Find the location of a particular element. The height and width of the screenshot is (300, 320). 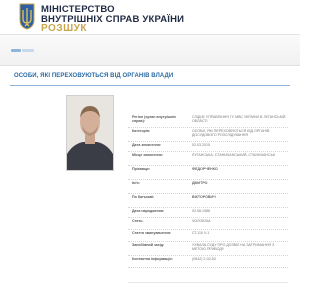

detail-label: Місце зникнення: is located at coordinates (147, 155).